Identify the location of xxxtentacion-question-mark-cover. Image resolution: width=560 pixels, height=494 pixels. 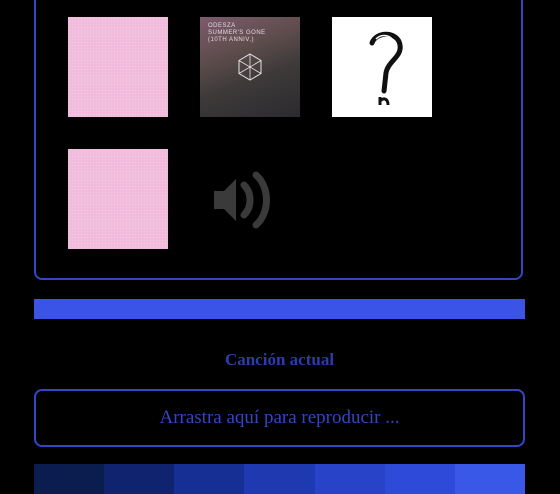
(382, 67).